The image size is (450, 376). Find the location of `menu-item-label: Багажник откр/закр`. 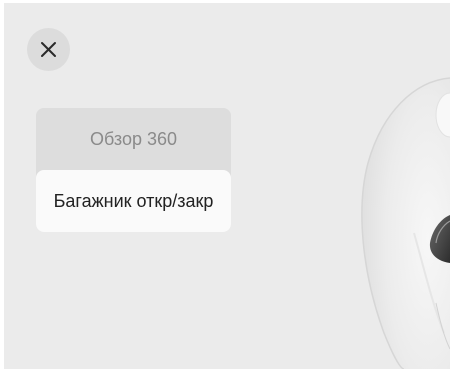

menu-item-label: Багажник откр/закр is located at coordinates (133, 201).